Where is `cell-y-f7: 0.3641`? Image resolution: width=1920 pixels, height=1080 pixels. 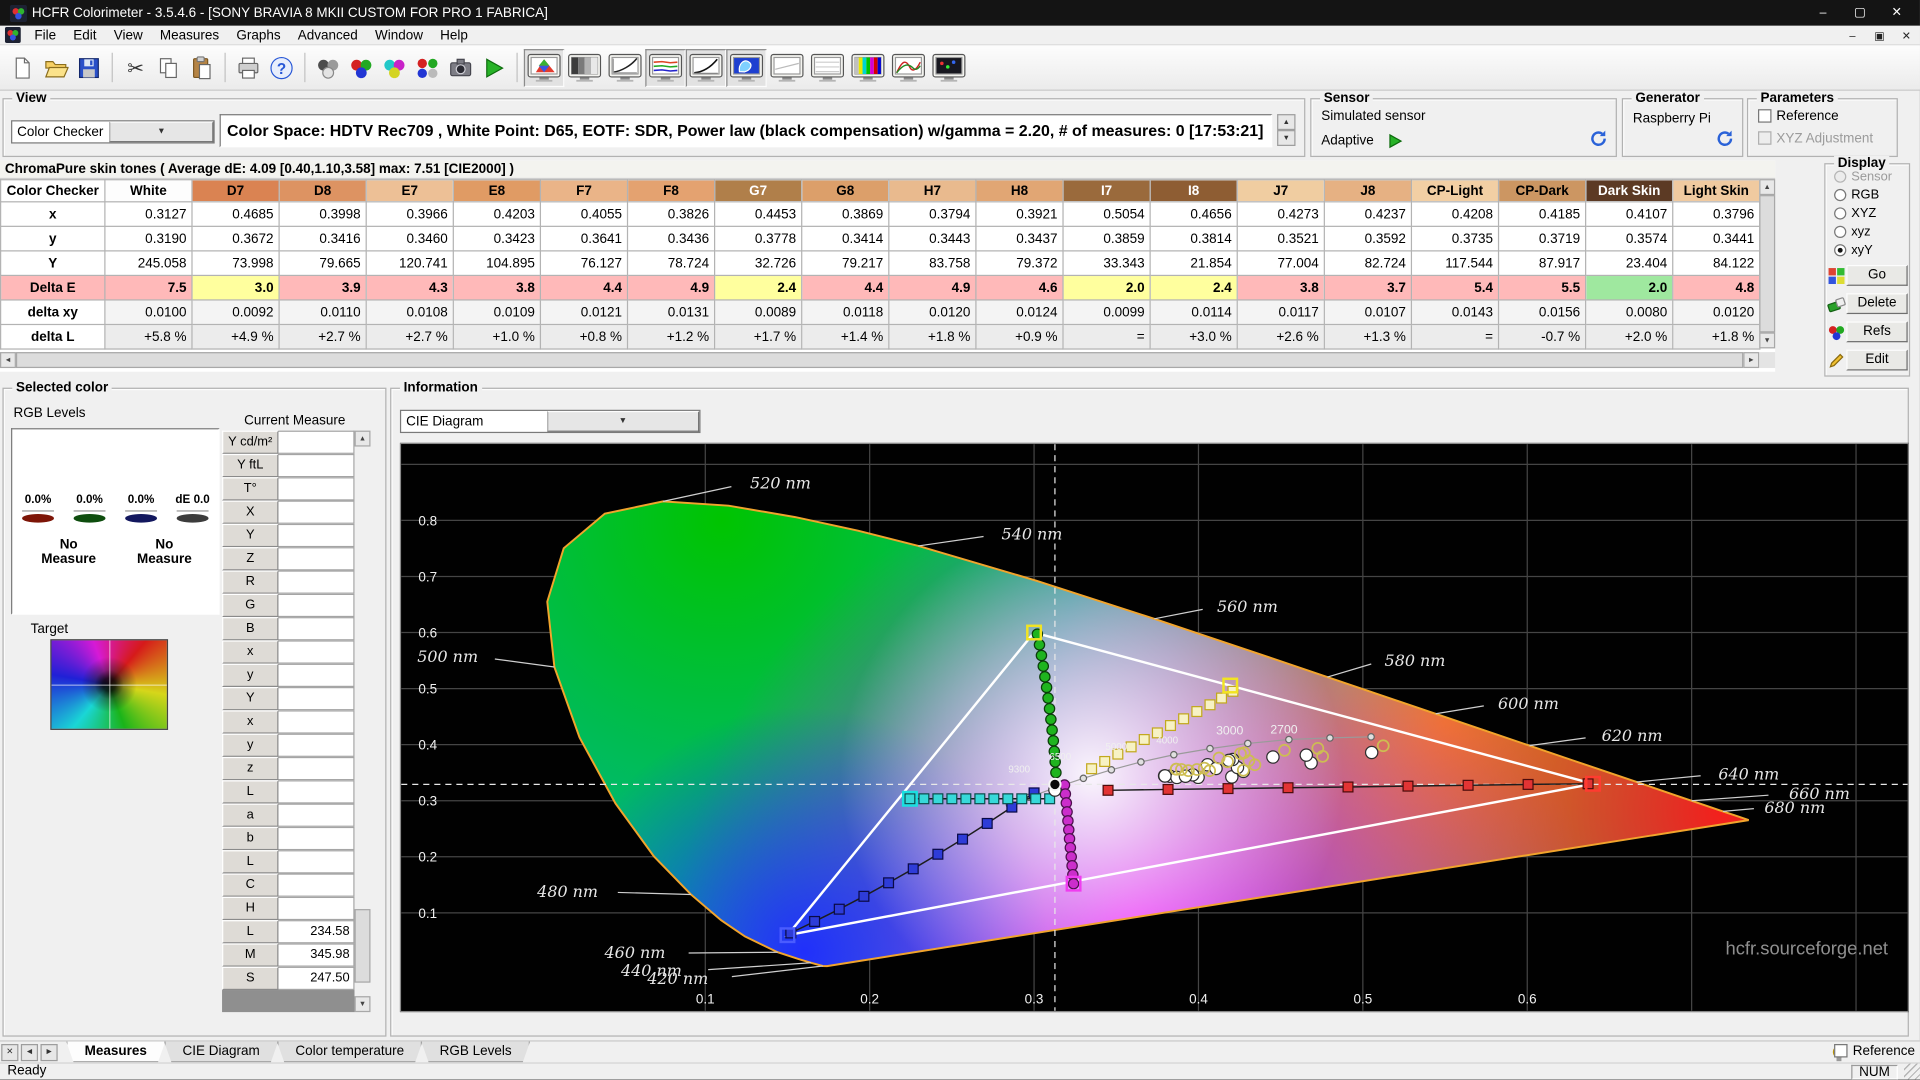 cell-y-f7: 0.3641 is located at coordinates (584, 238).